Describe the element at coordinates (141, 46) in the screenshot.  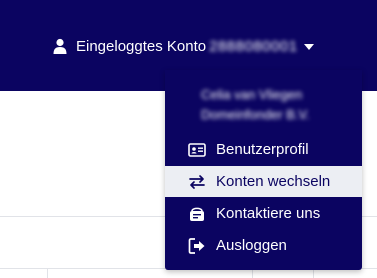
I see `account-label: Eingeloggtes Konto` at that location.